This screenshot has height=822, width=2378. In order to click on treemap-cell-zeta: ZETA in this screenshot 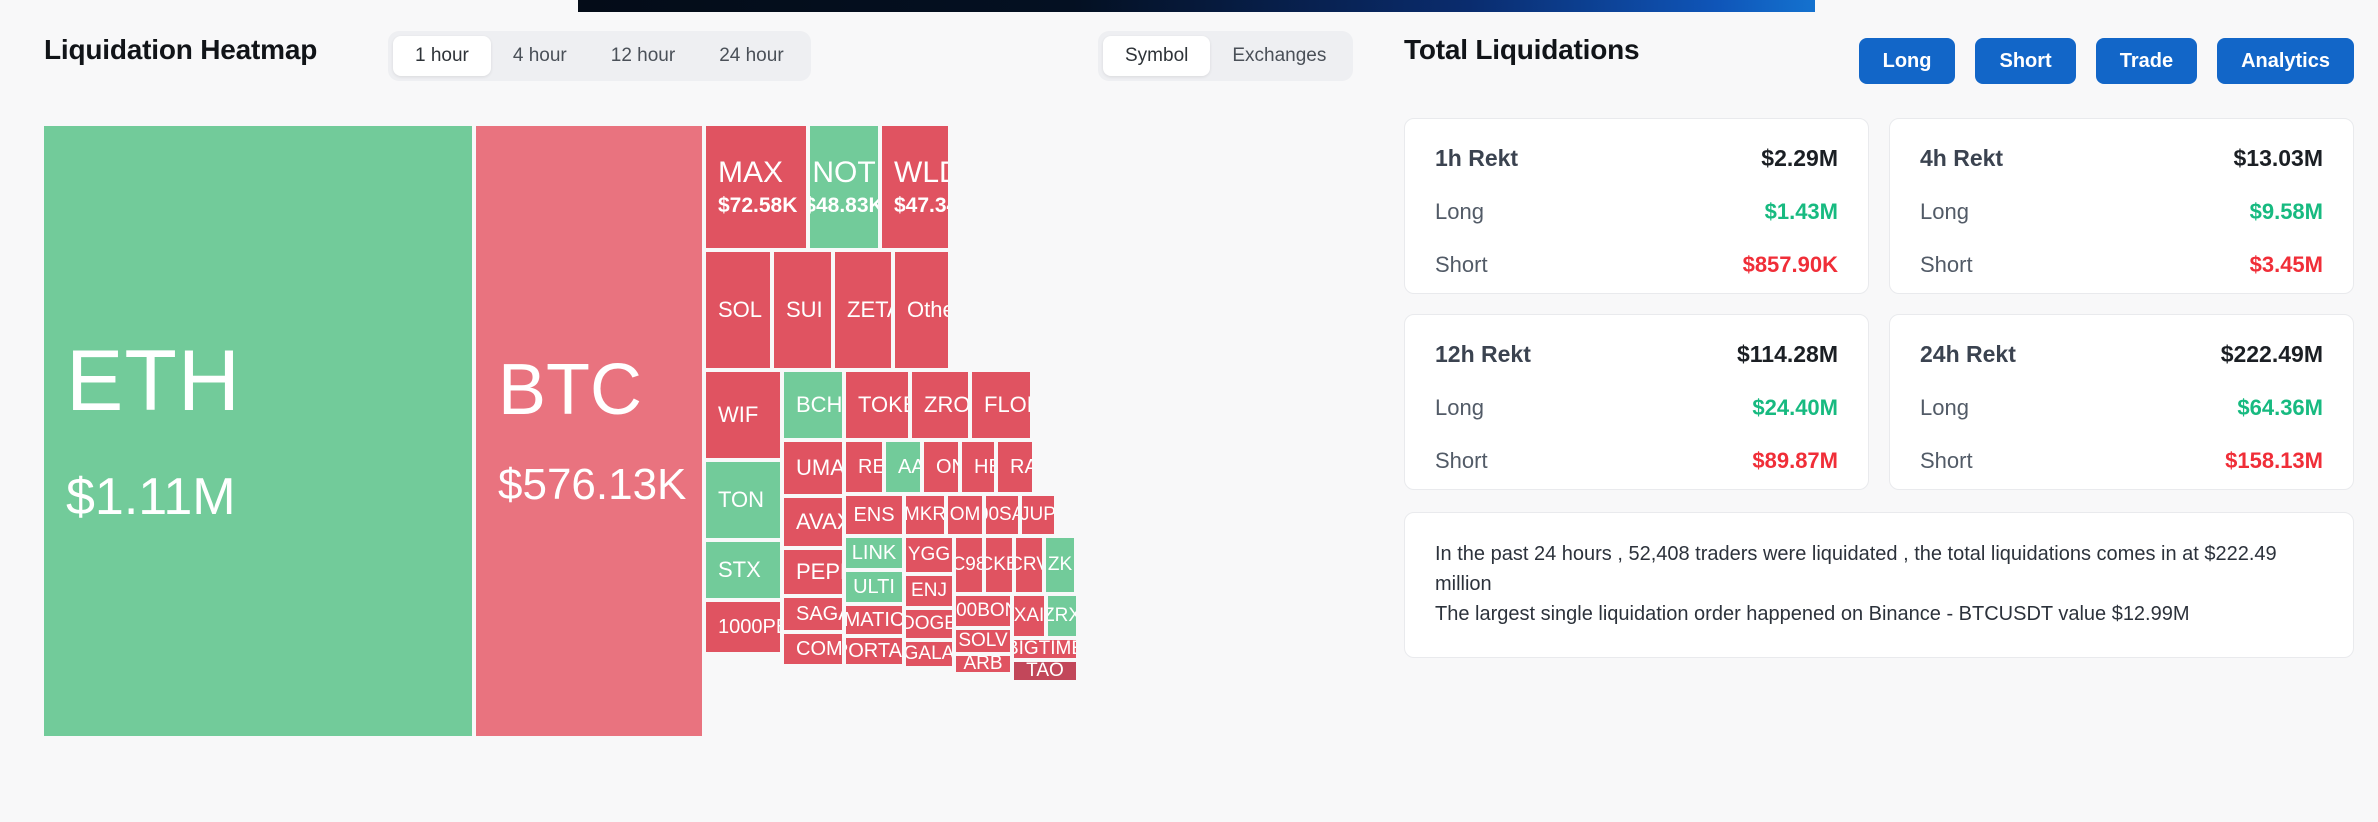, I will do `click(863, 310)`.